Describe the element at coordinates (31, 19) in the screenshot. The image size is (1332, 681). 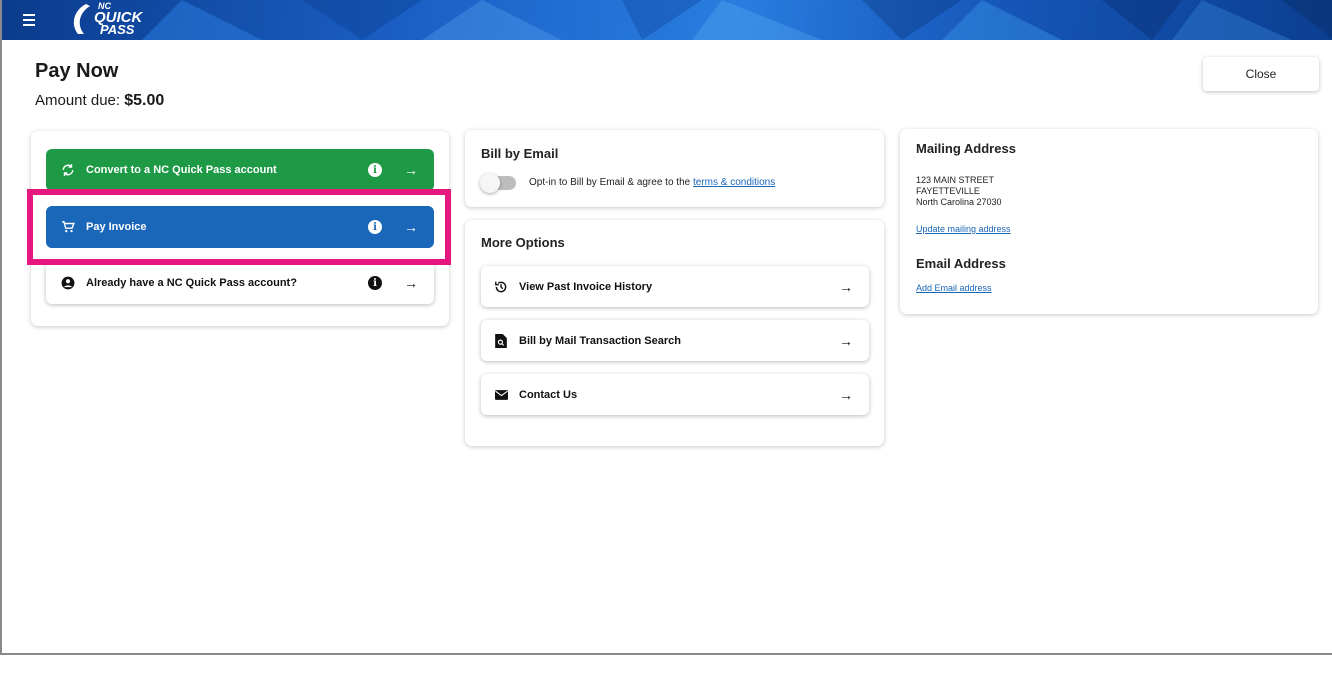
I see `hamburger-menu-icon` at that location.